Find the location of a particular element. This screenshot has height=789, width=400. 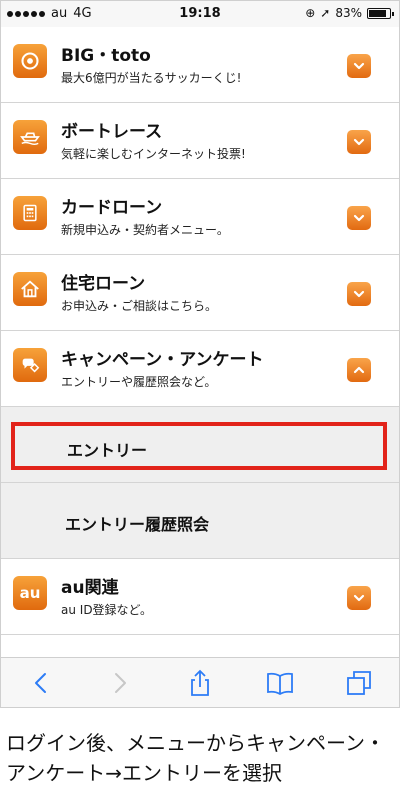

menu-item-title: ボートレース is located at coordinates (112, 132).